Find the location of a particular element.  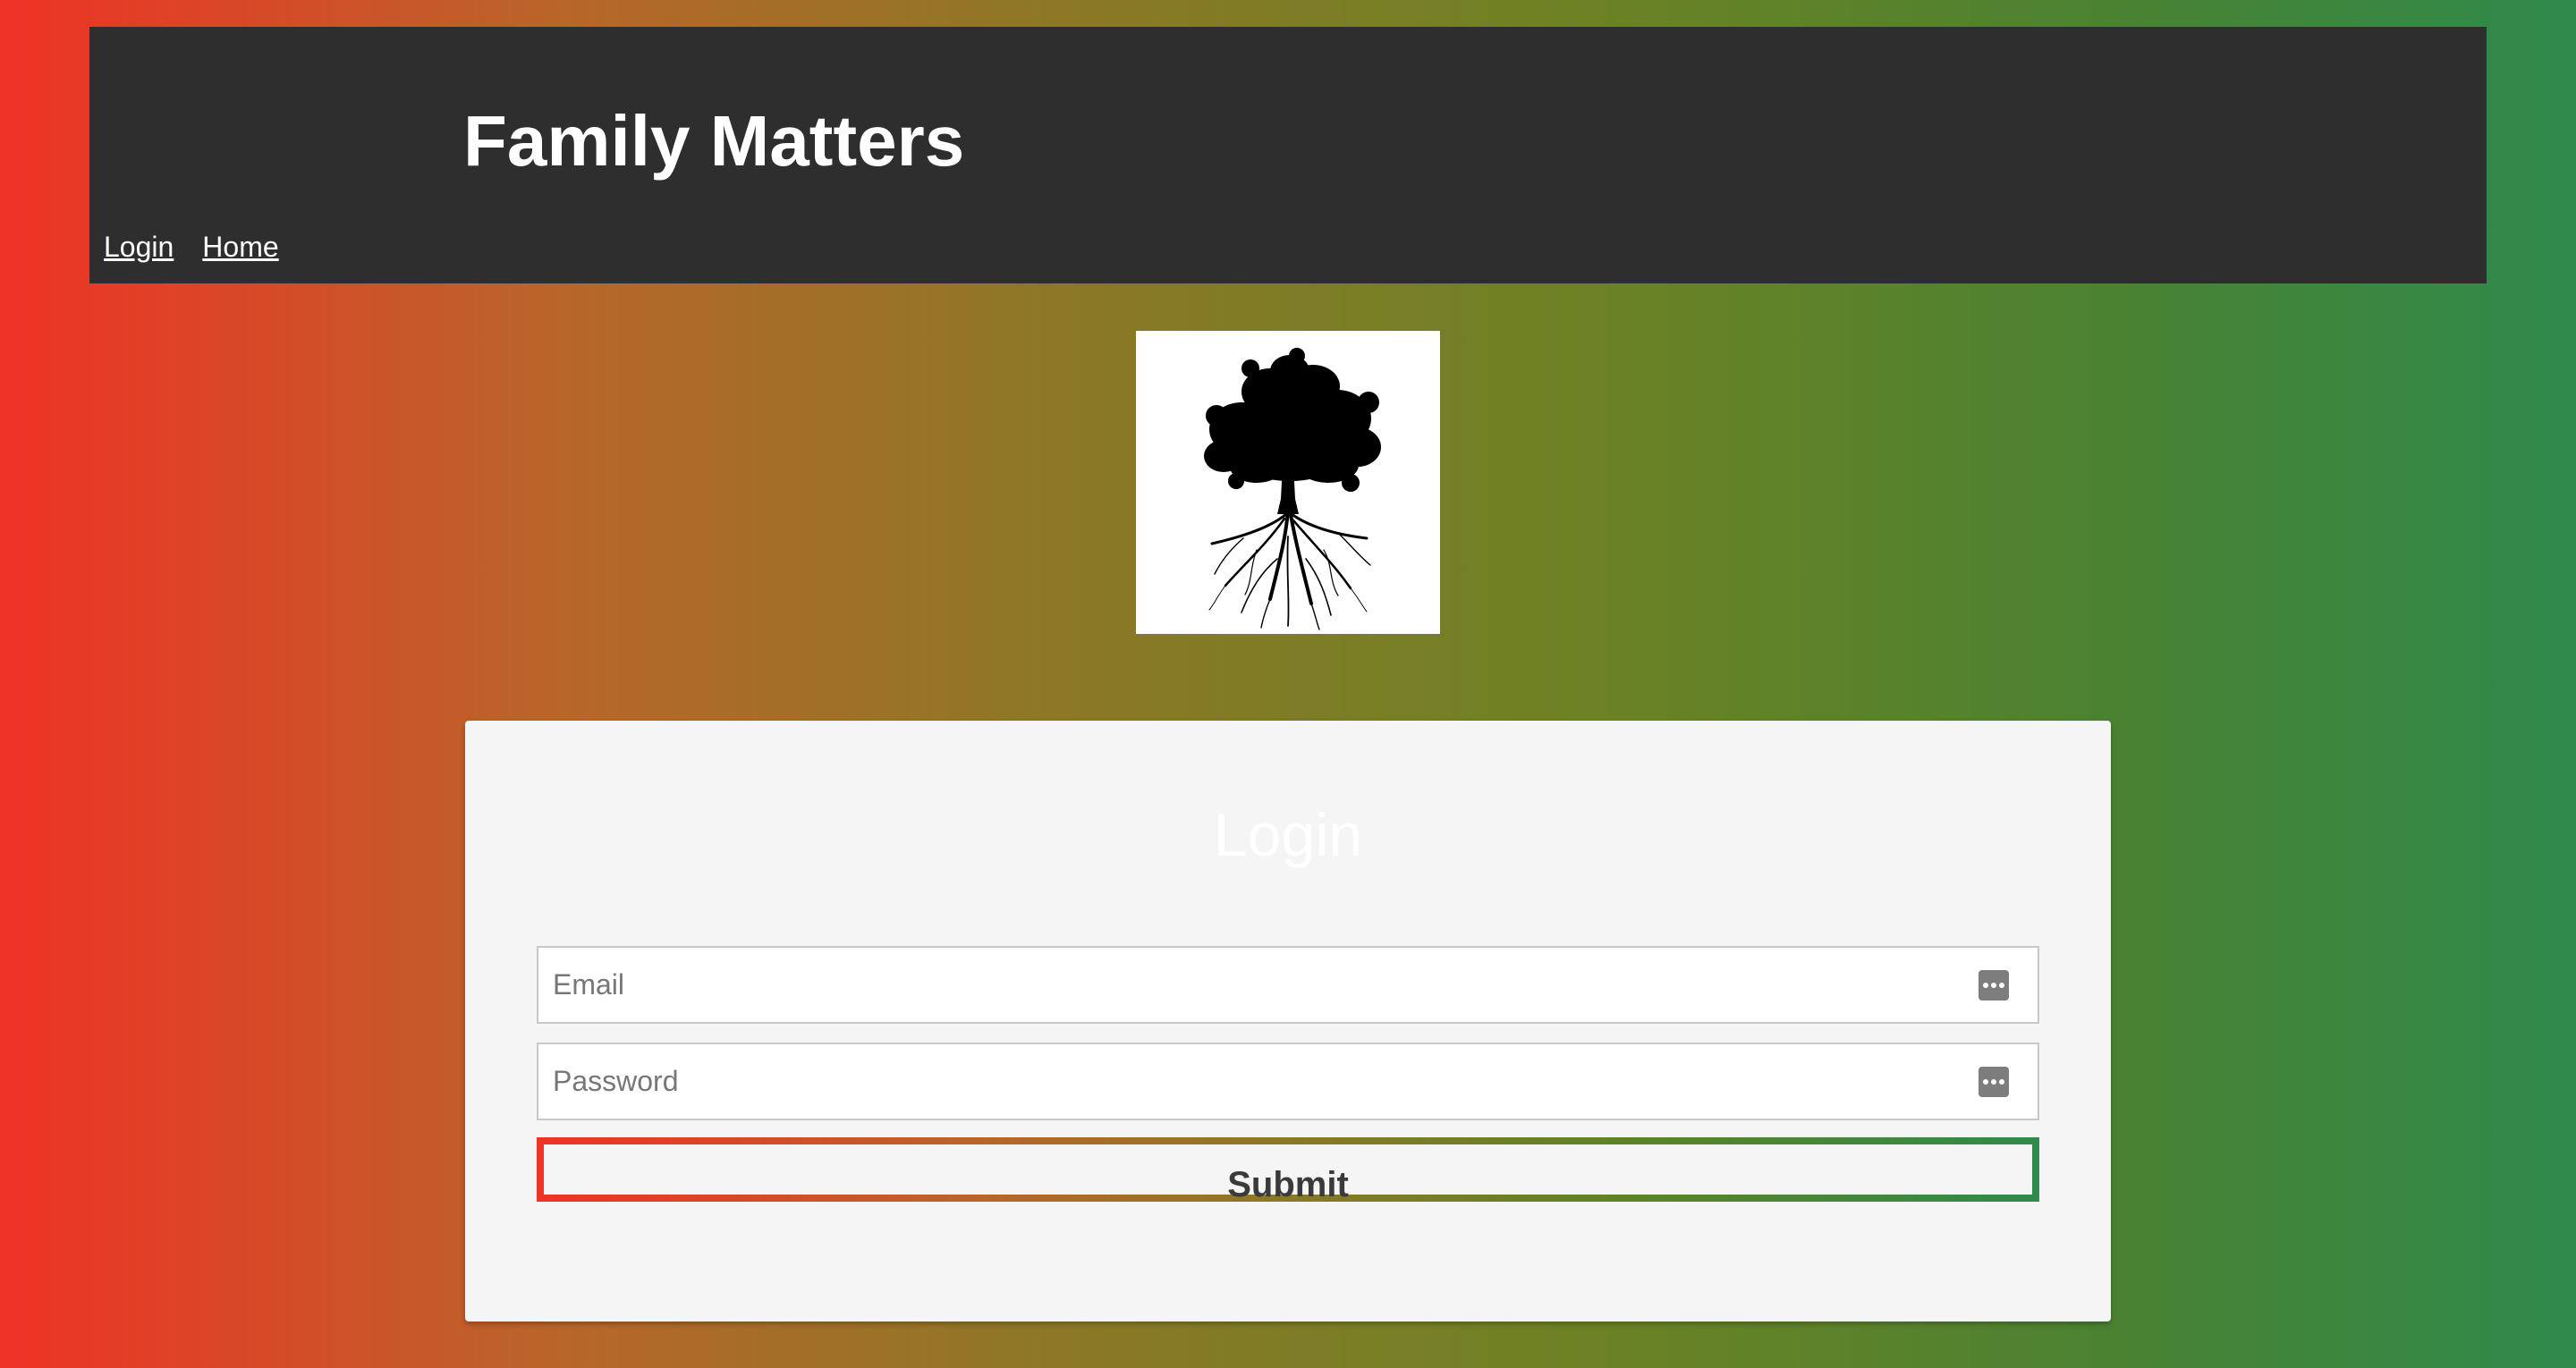

password-field-wrapper is located at coordinates (1288, 1082).